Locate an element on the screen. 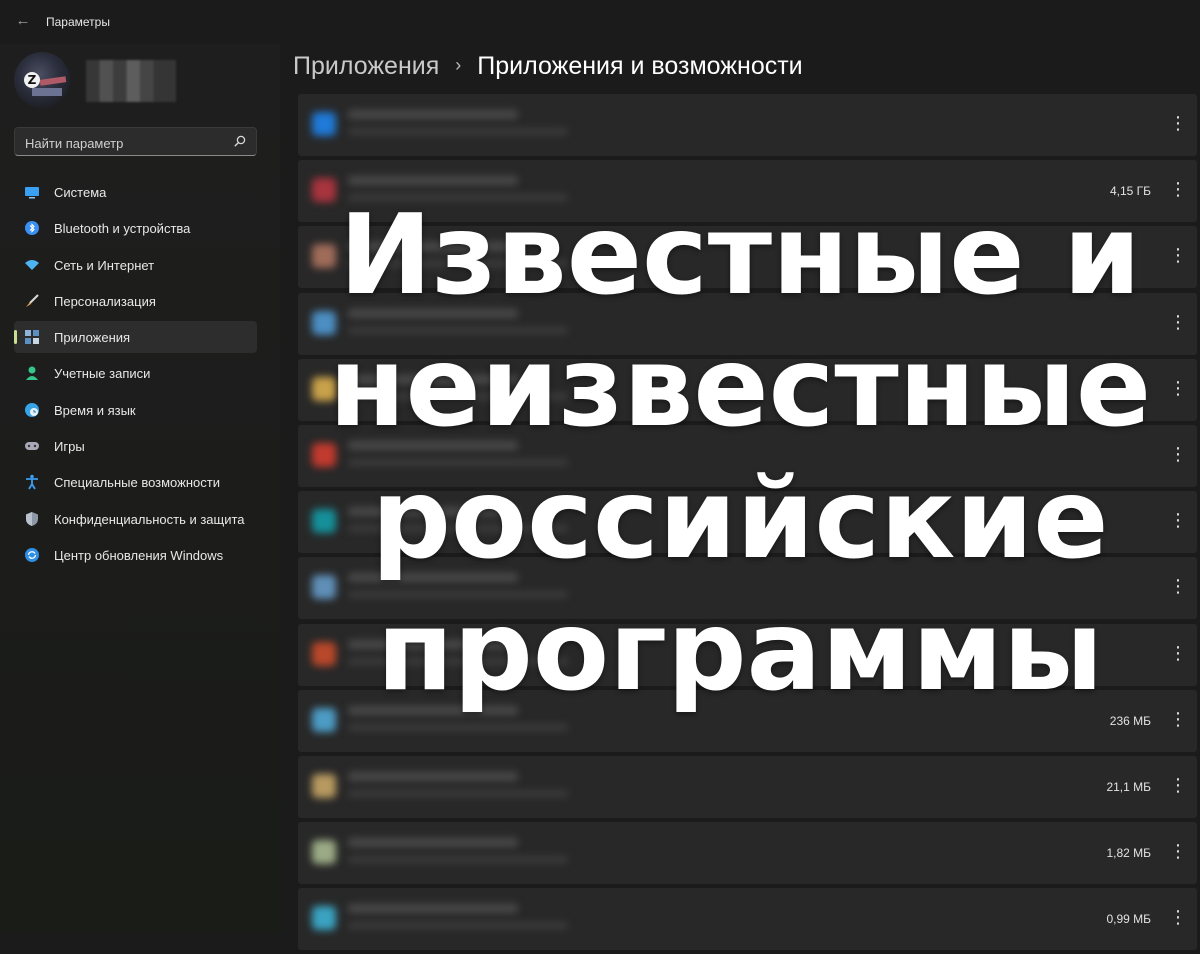 The height and width of the screenshot is (954, 1200). app-size: 236 МБ is located at coordinates (1130, 720).